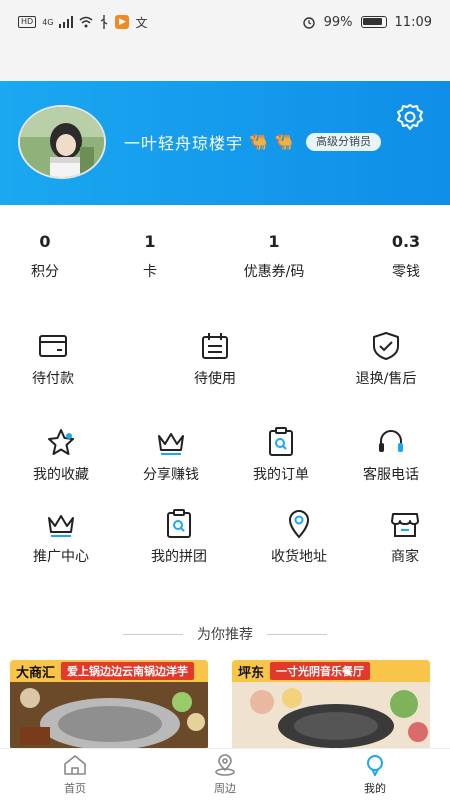 This screenshot has height=800, width=450. Describe the element at coordinates (375, 765) in the screenshot. I see `profile-icon` at that location.